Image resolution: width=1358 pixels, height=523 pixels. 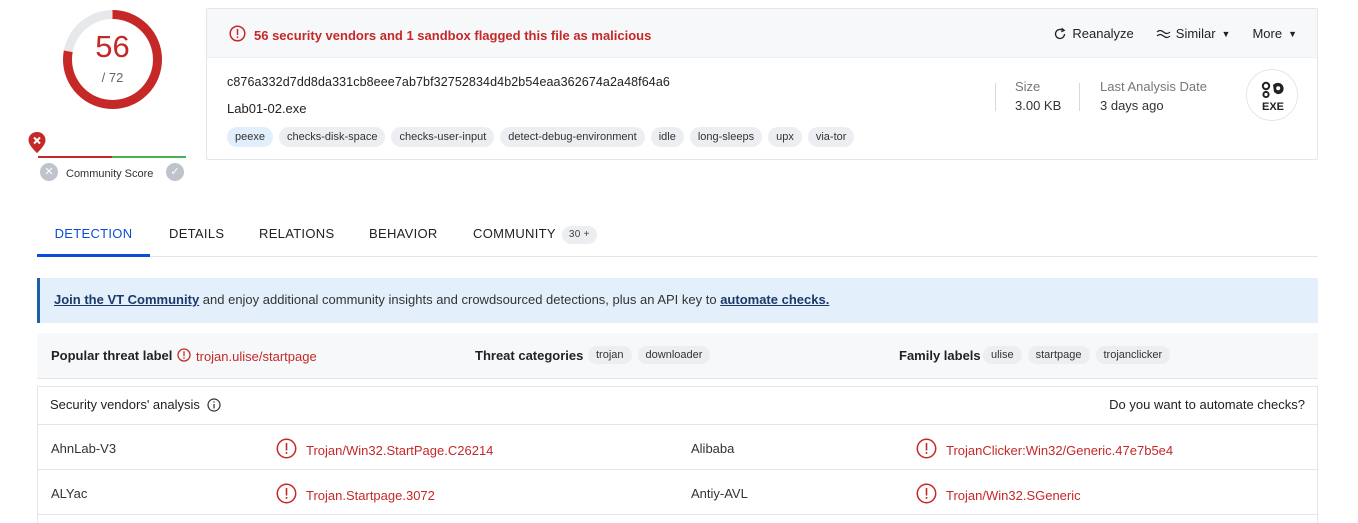 What do you see at coordinates (370, 495) in the screenshot?
I see `detection-label: Trojan.Startpage.3072` at bounding box center [370, 495].